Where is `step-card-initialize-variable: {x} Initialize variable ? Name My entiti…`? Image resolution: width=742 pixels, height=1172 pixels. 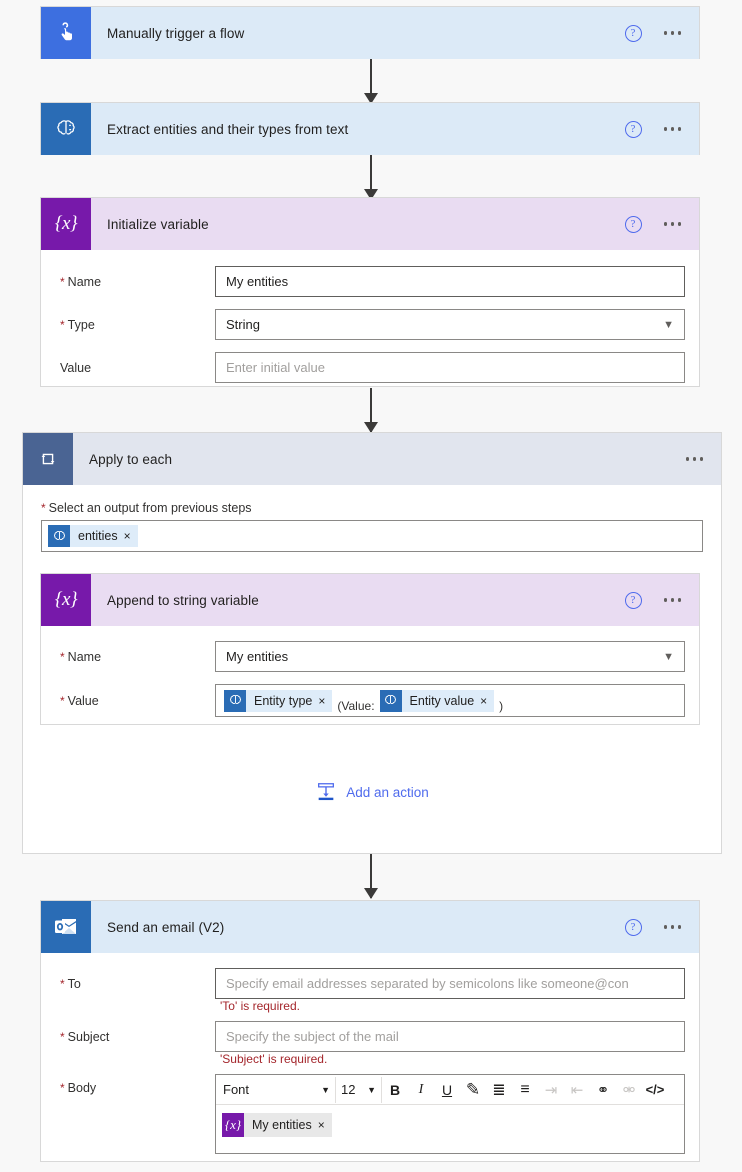 step-card-initialize-variable: {x} Initialize variable ? Name My entiti… is located at coordinates (370, 292).